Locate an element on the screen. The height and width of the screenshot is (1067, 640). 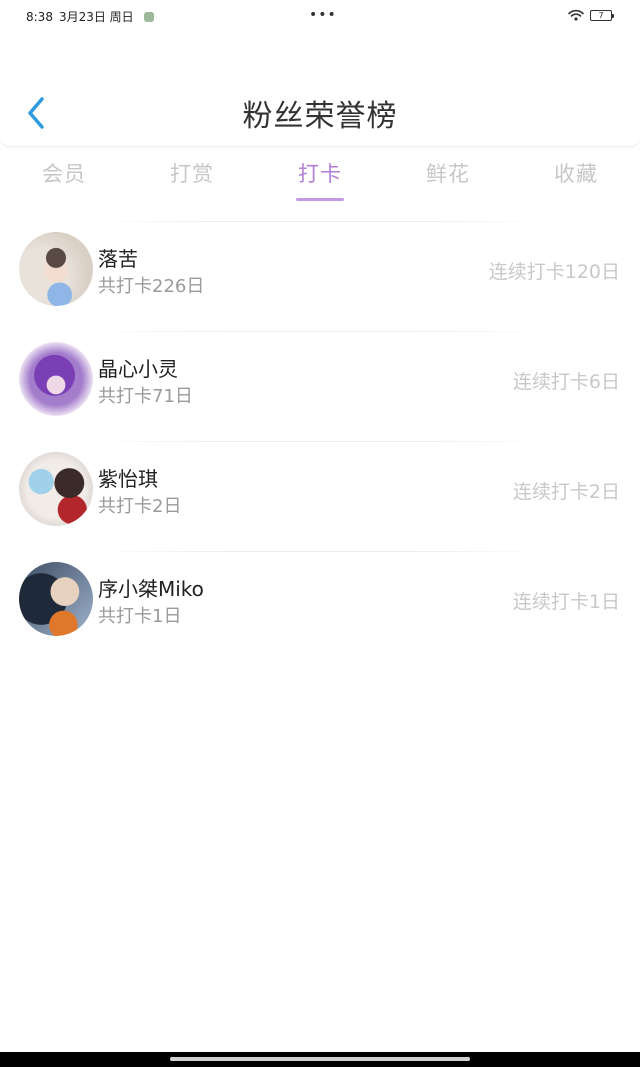
status-right: 7 is located at coordinates (591, 15).